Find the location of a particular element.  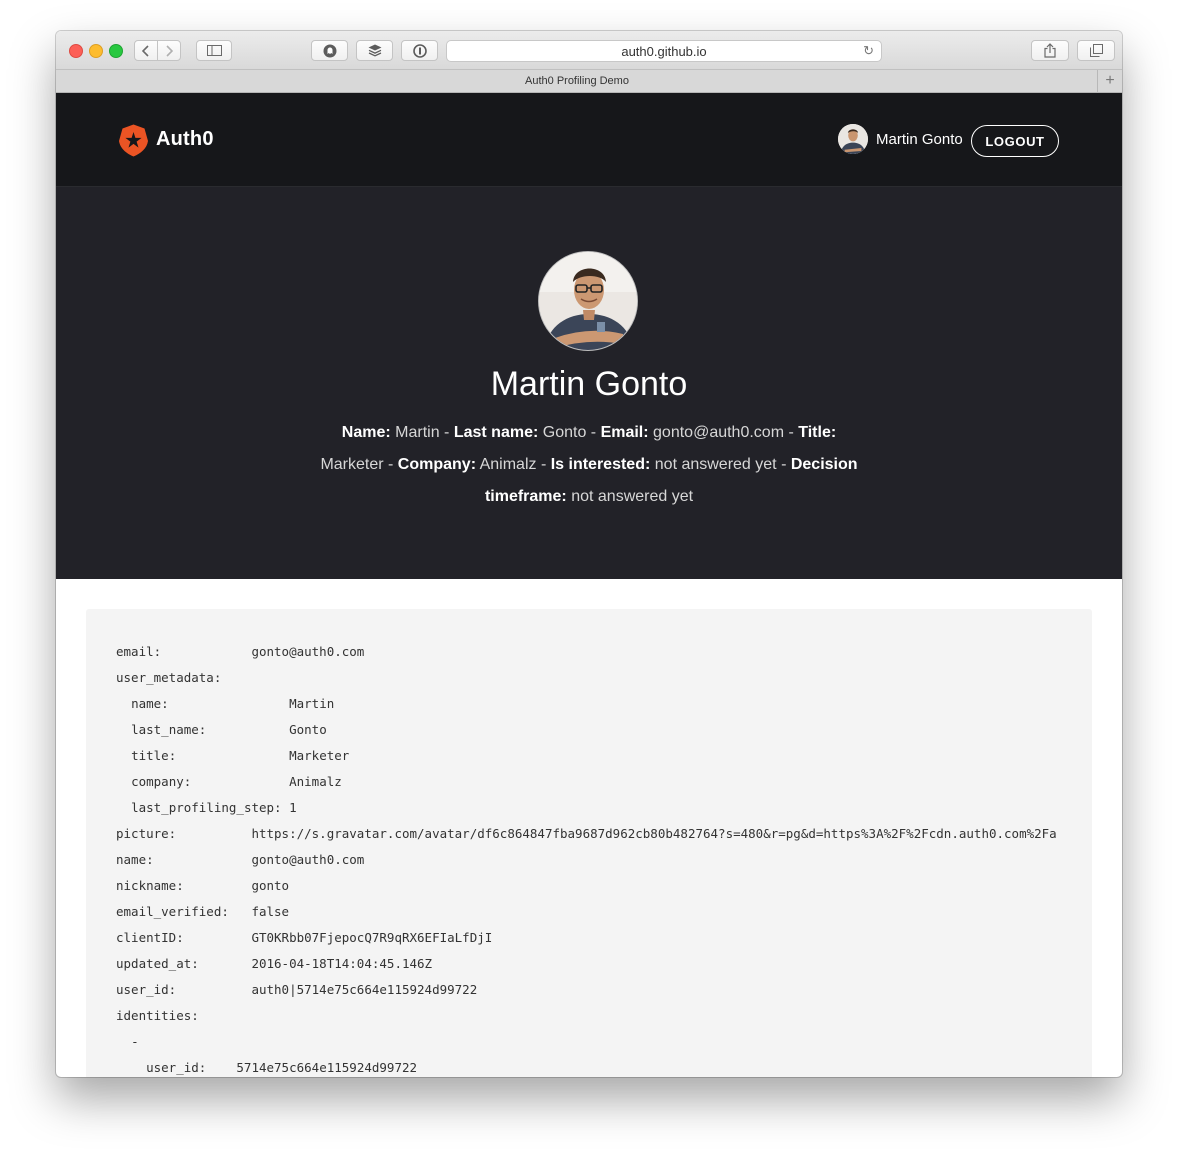

site-navbar: Auth0 Martin Gonto LOGOUT is located at coordinates (589, 140).